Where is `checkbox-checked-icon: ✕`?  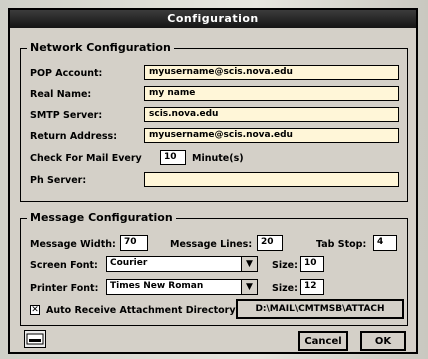
checkbox-checked-icon: ✕ is located at coordinates (35, 310).